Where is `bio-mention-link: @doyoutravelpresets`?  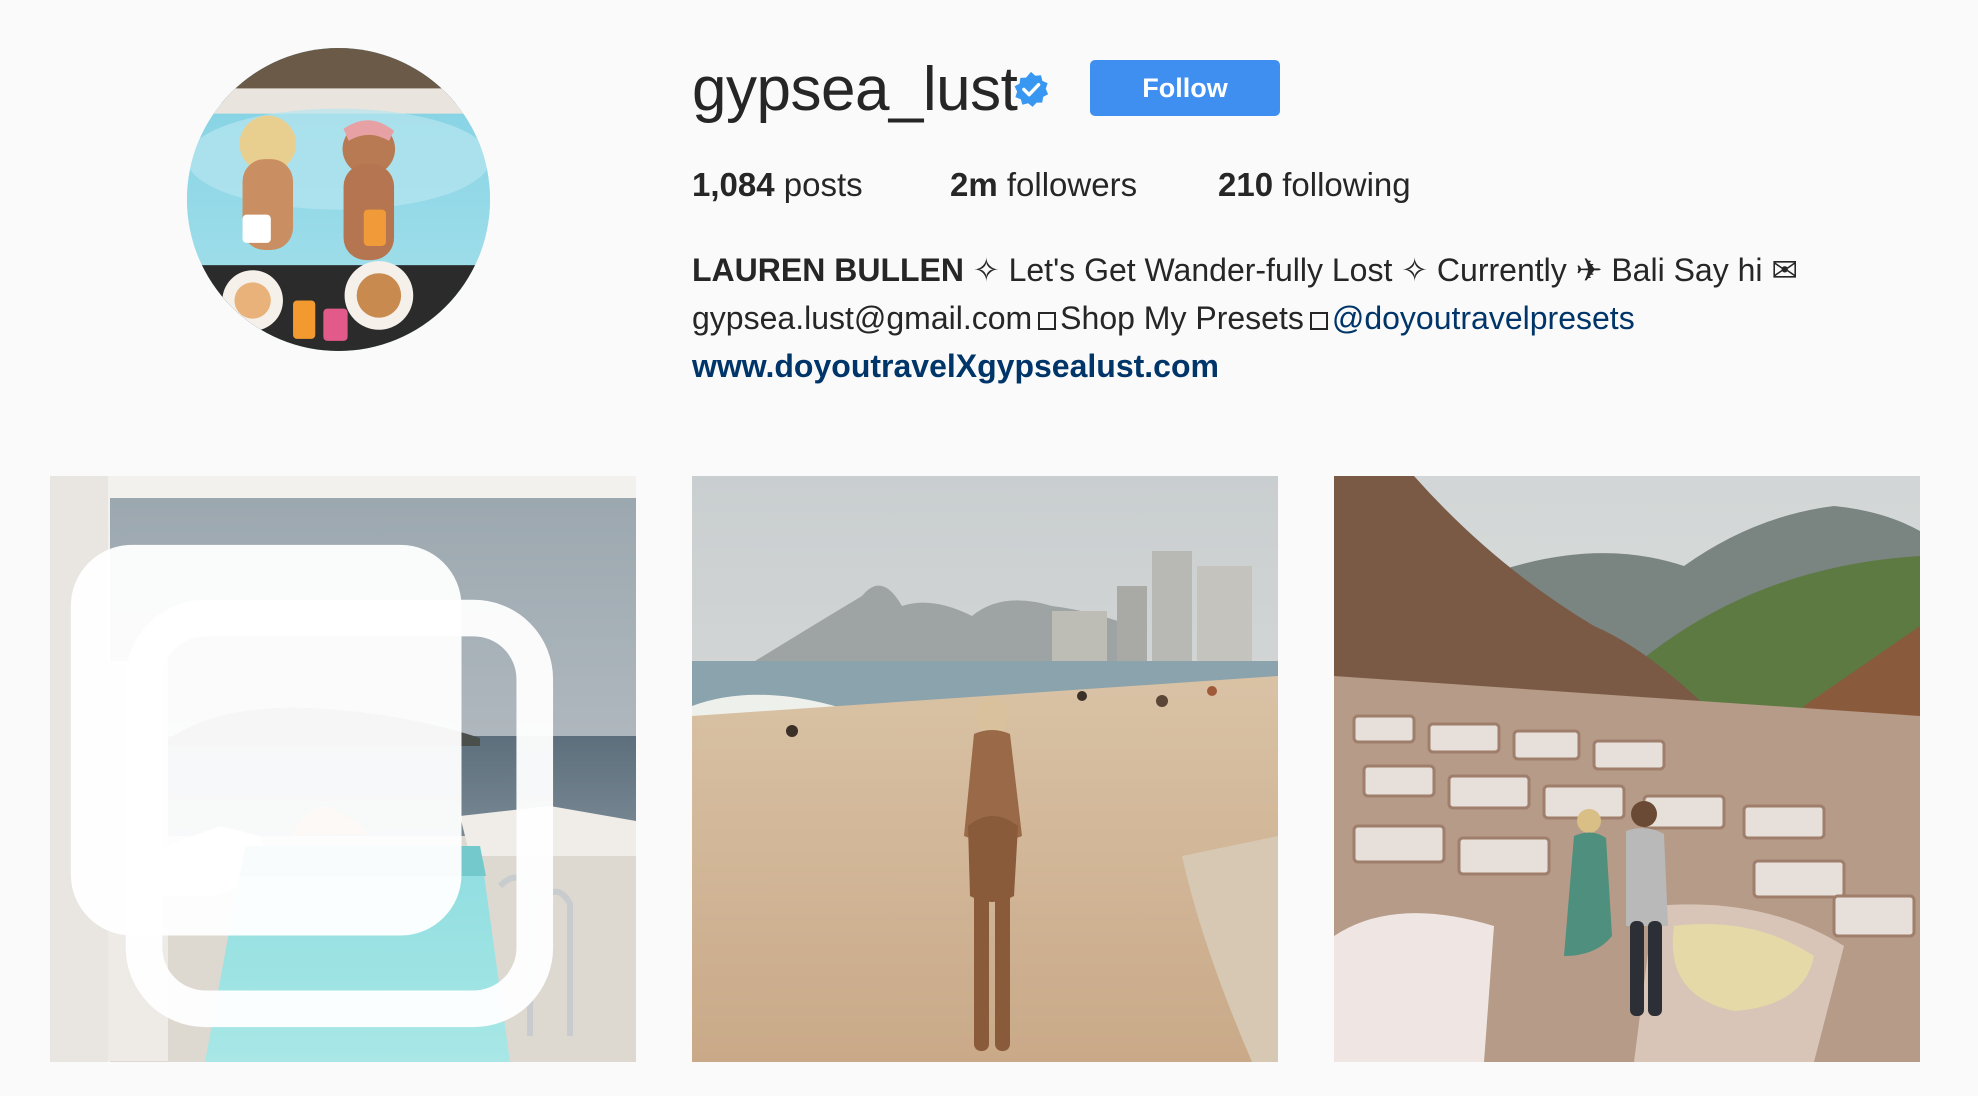 bio-mention-link: @doyoutravelpresets is located at coordinates (1483, 318).